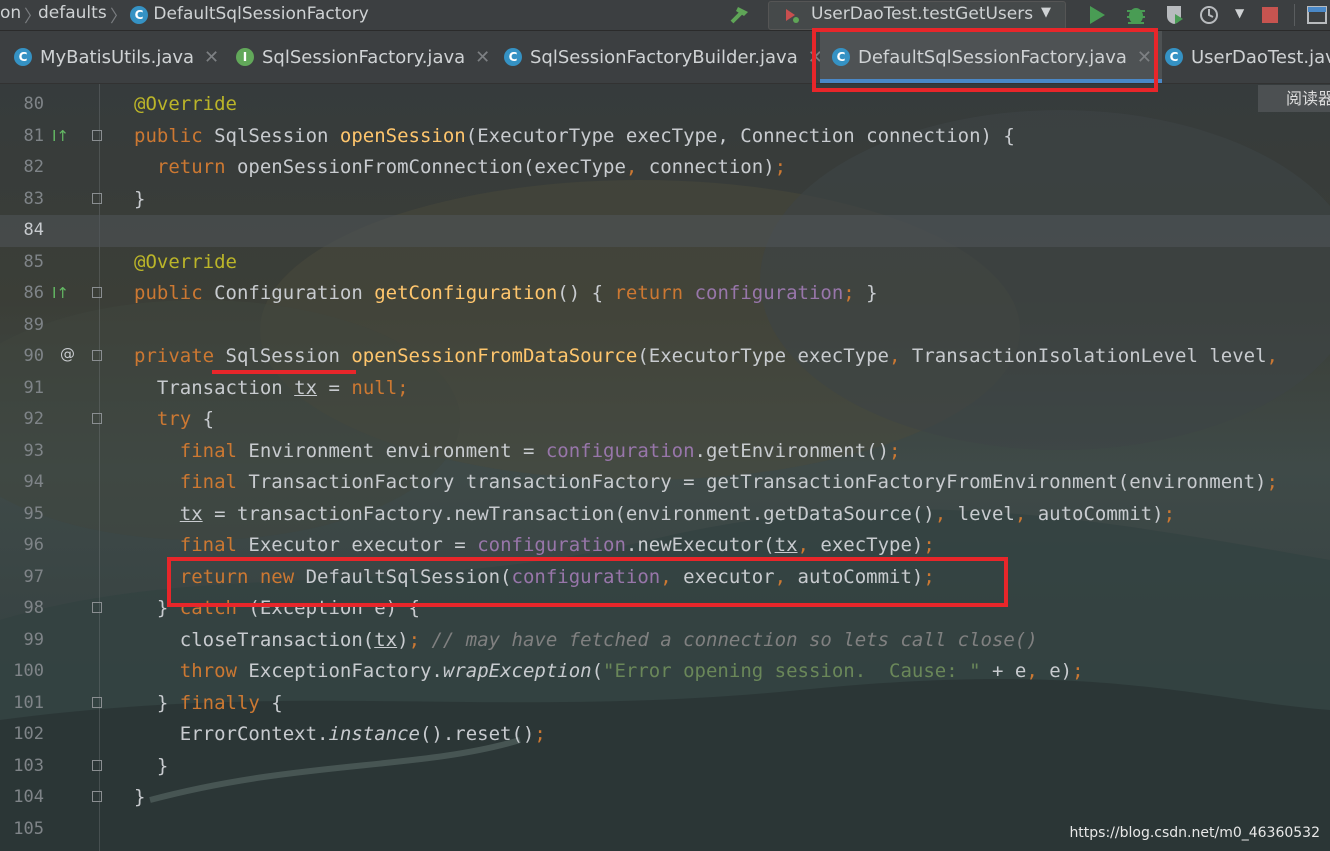 The height and width of the screenshot is (851, 1330). Describe the element at coordinates (1294, 15) in the screenshot. I see `toolbar-divider` at that location.